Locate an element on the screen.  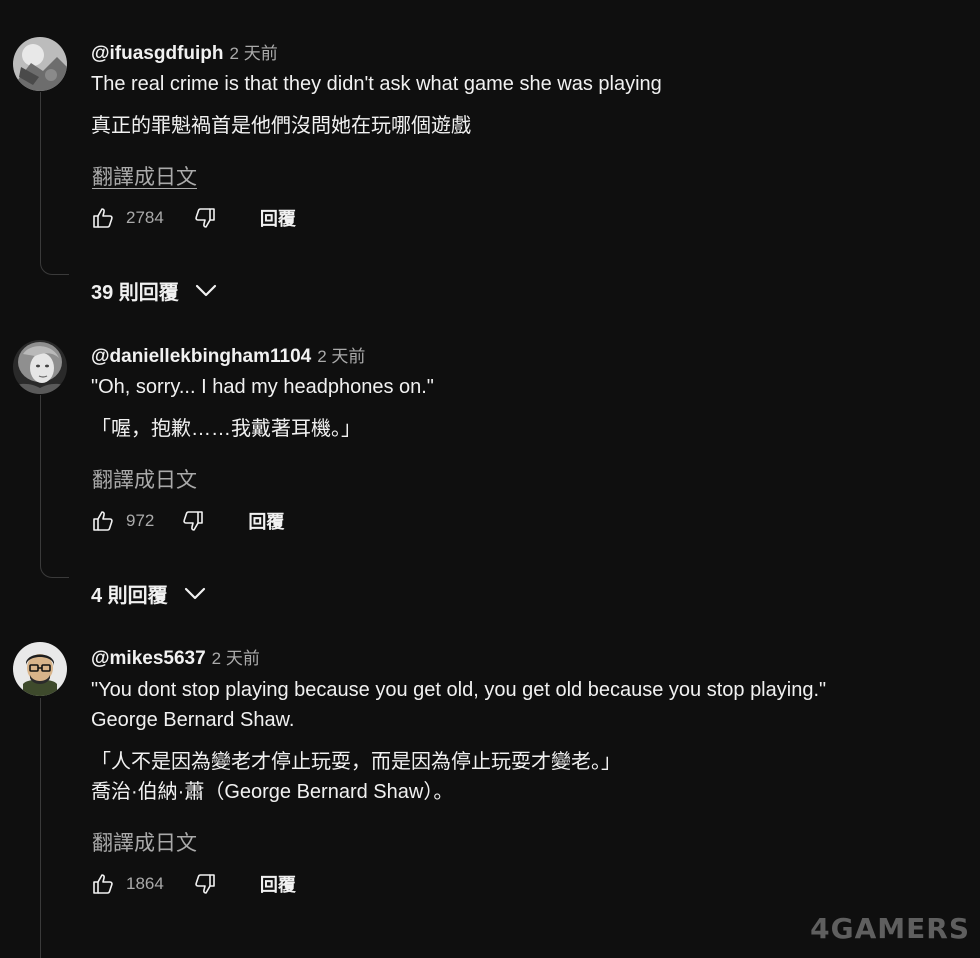
comment-header: @mikes5637 2 天前 is located at coordinates (175, 657).